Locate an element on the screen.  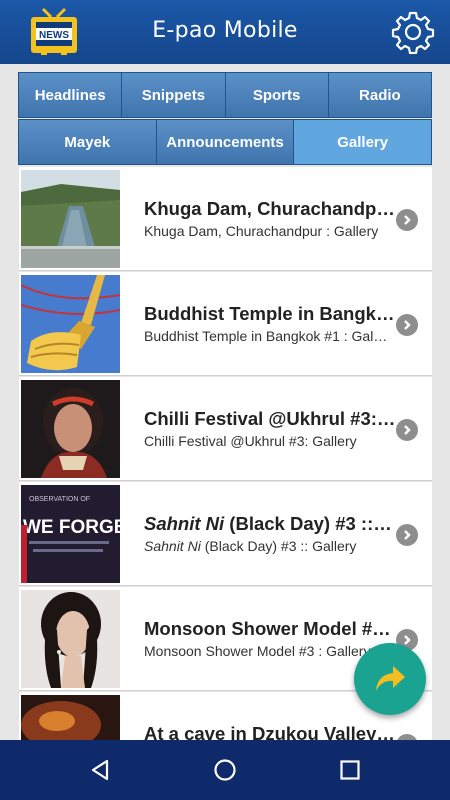
item-subtitle: Khuga Dam, Churachandpur : Gallery is located at coordinates (261, 231).